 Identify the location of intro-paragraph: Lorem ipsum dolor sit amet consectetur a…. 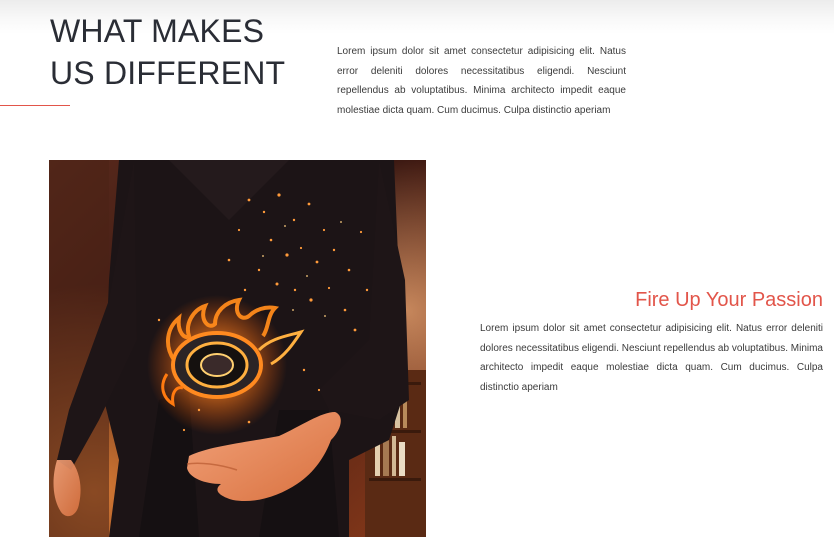
(481, 81).